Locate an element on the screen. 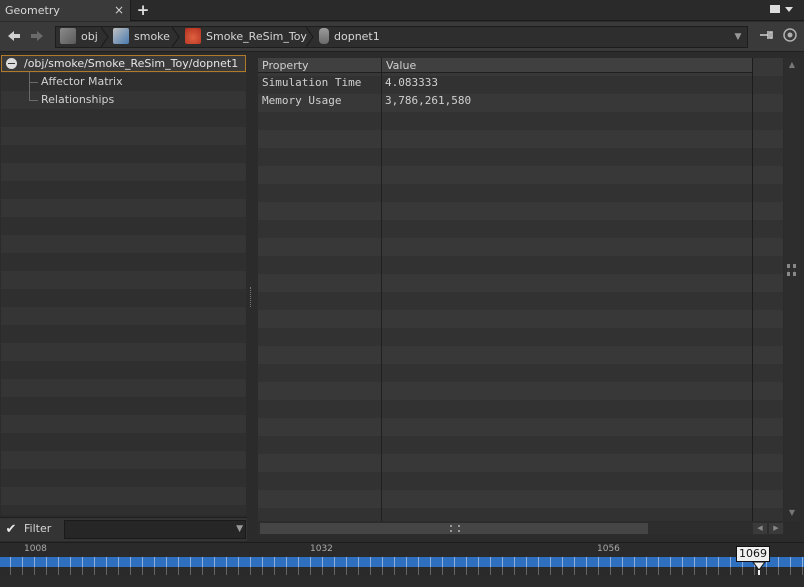 The image size is (804, 587). filter-dropdown-icon: ▼ is located at coordinates (239, 529).